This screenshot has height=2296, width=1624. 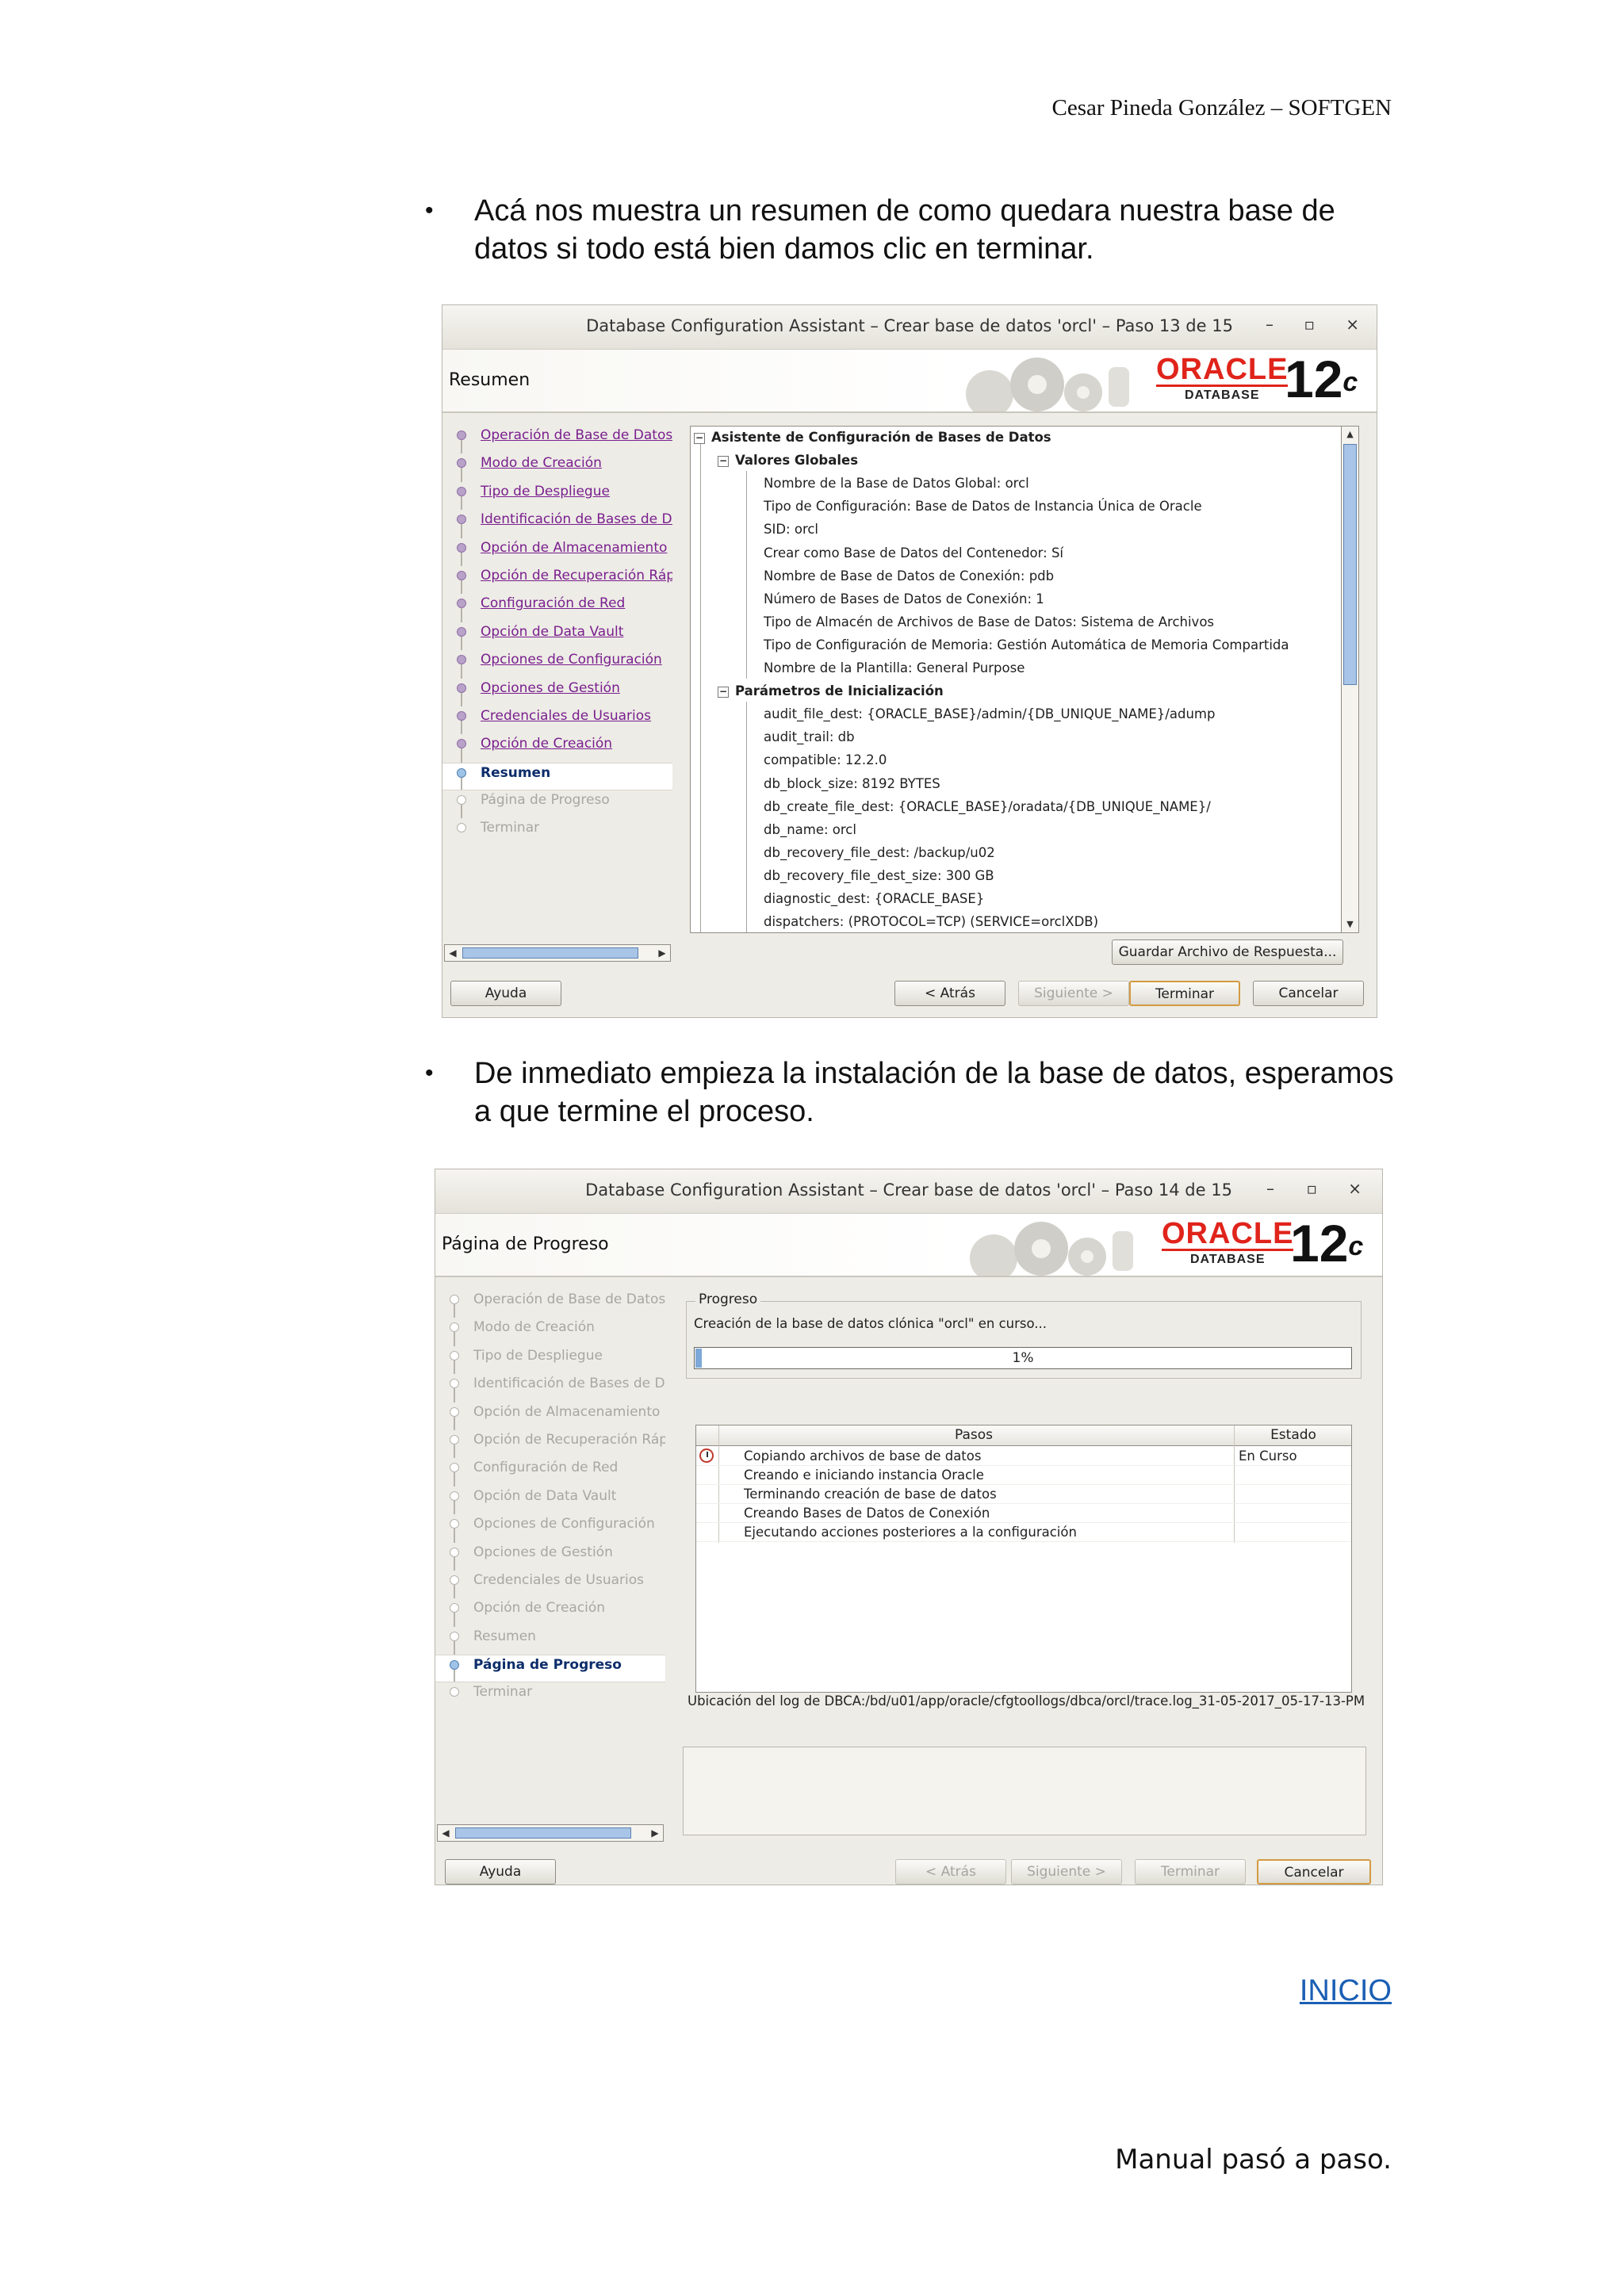 I want to click on nav-item: Credenciales de Usuarios, so click(x=557, y=721).